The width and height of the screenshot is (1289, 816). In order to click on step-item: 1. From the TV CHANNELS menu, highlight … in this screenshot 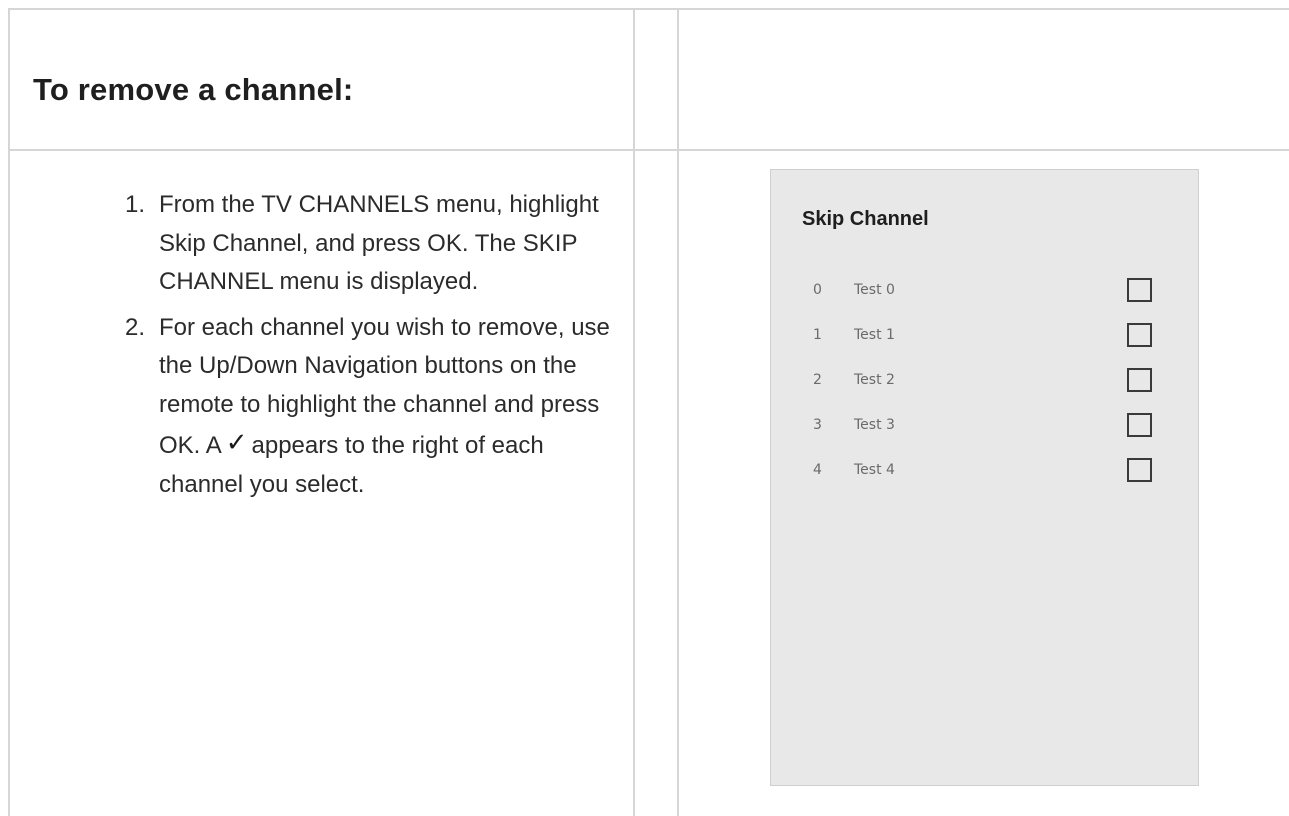, I will do `click(375, 244)`.